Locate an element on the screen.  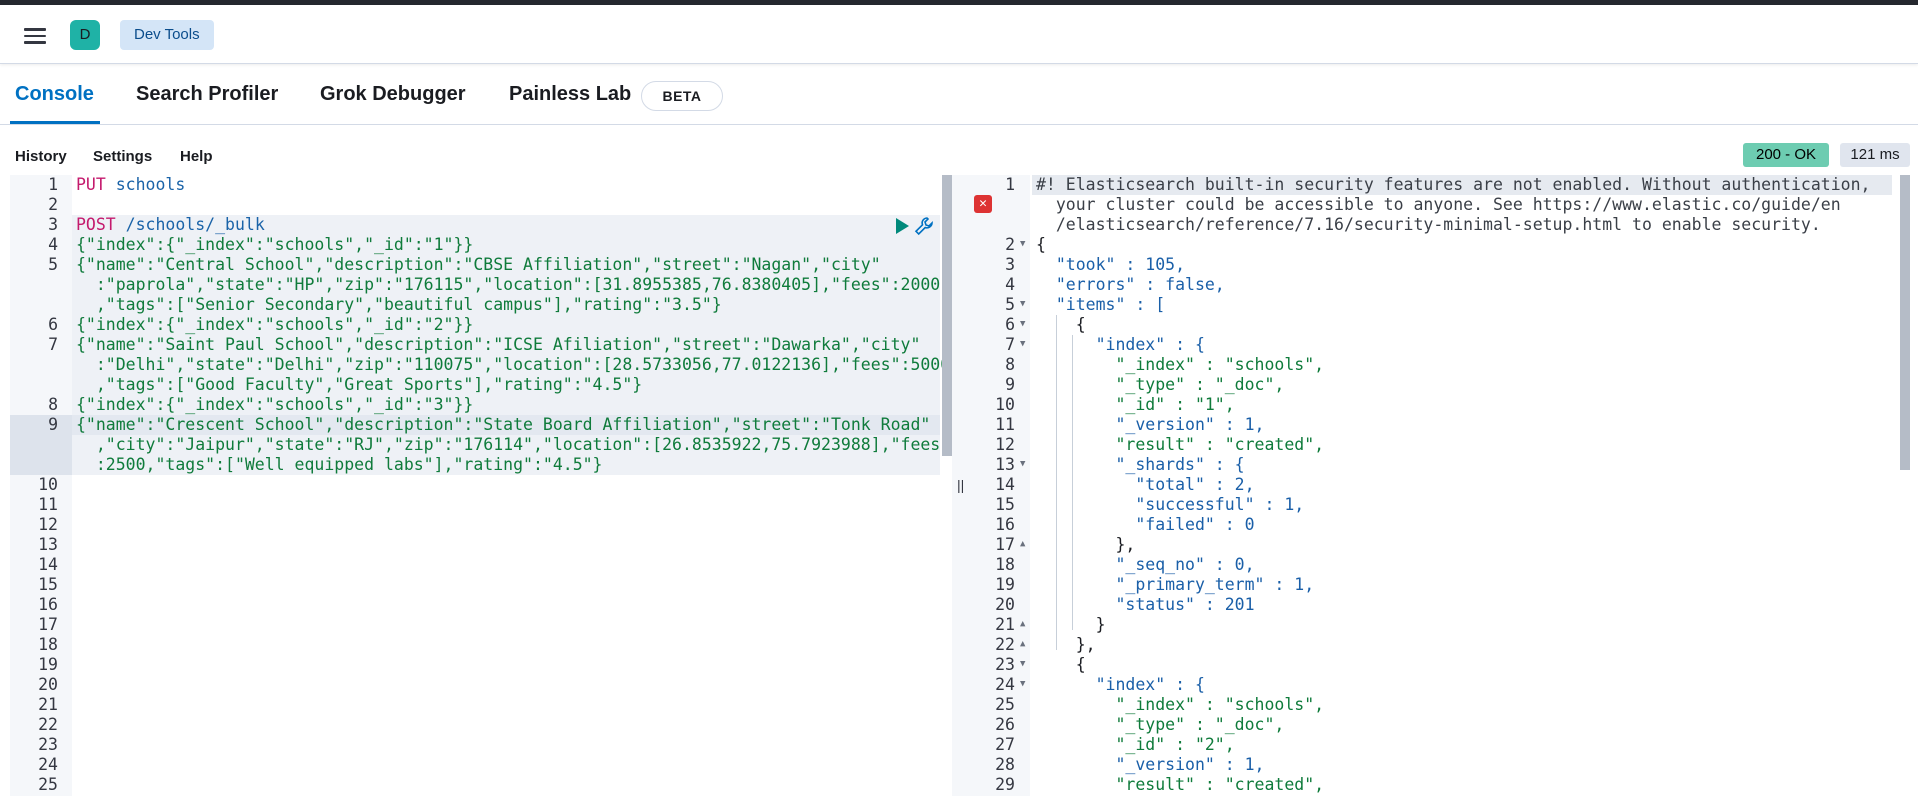
response-line: "items" : [ is located at coordinates (1101, 304).